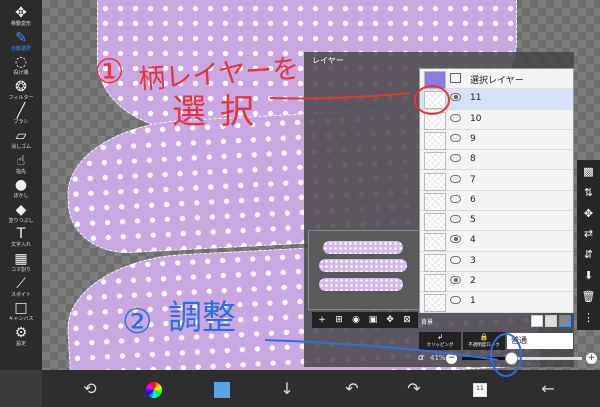 Image resolution: width=600 pixels, height=407 pixels. I want to click on step2-text: 調整, so click(202, 318).